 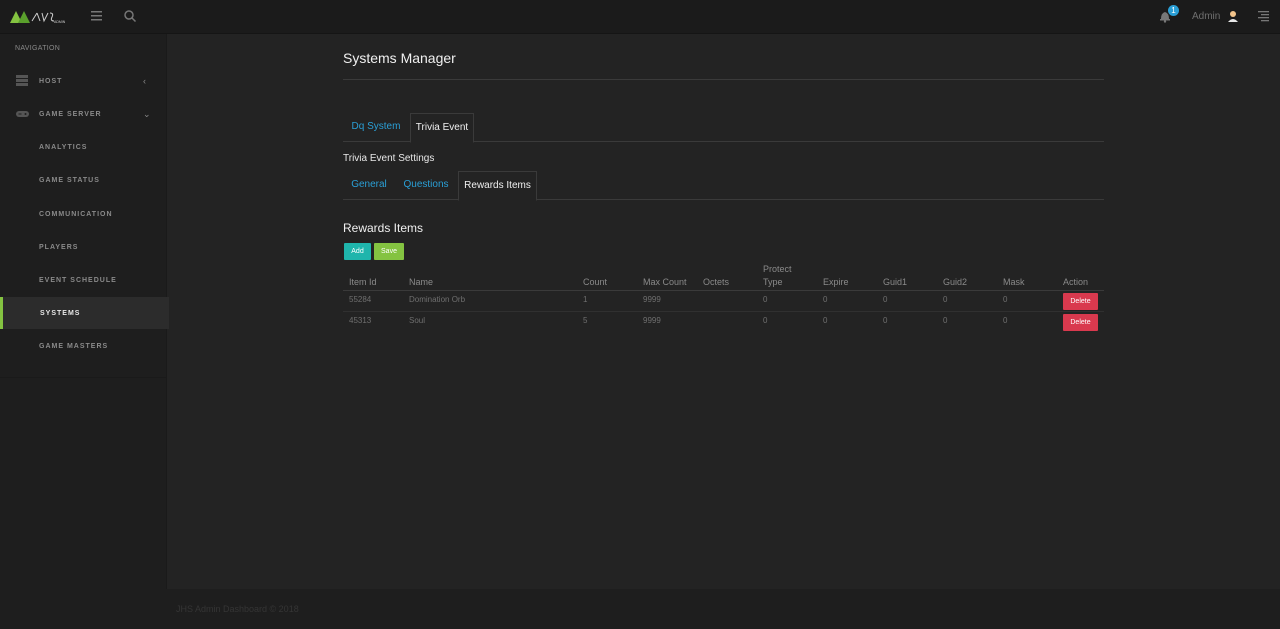 I want to click on tab-rewards-items: Rewards Items, so click(x=497, y=186).